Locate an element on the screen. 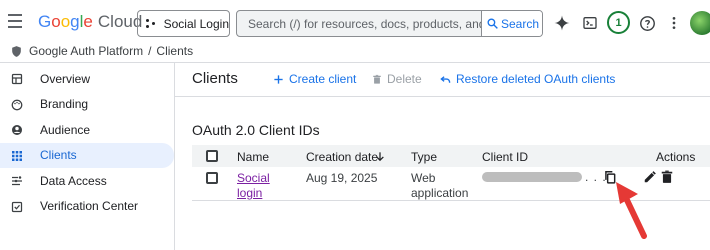 The image size is (710, 250). sidebar-item-label: Overview is located at coordinates (65, 78).